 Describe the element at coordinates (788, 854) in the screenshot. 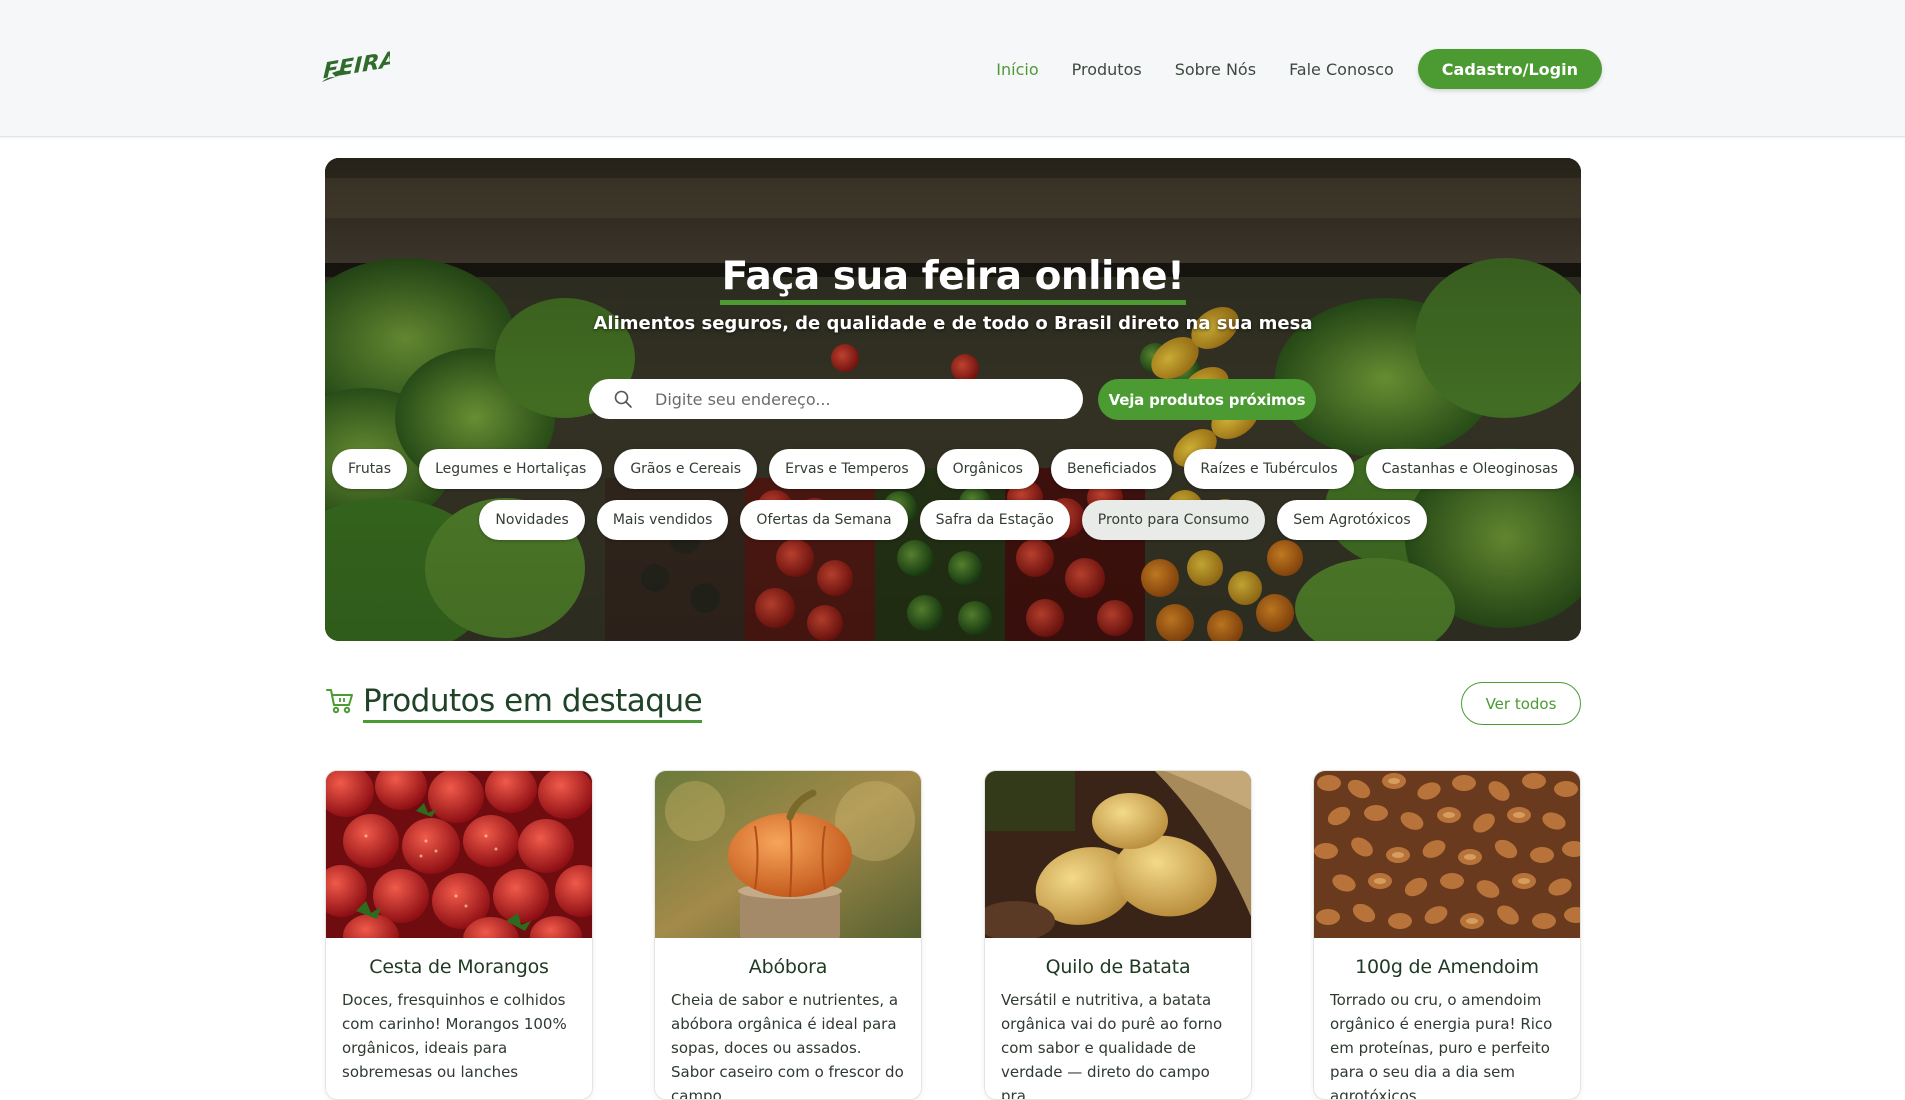

I see `product-image-pumpkin` at that location.